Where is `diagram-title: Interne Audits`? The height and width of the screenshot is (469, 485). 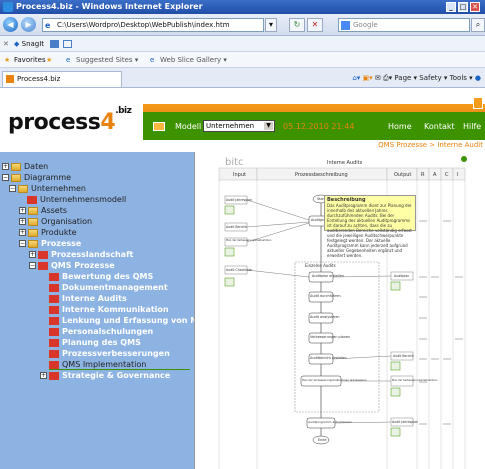
diagram-title: Interne Audits is located at coordinates (345, 163).